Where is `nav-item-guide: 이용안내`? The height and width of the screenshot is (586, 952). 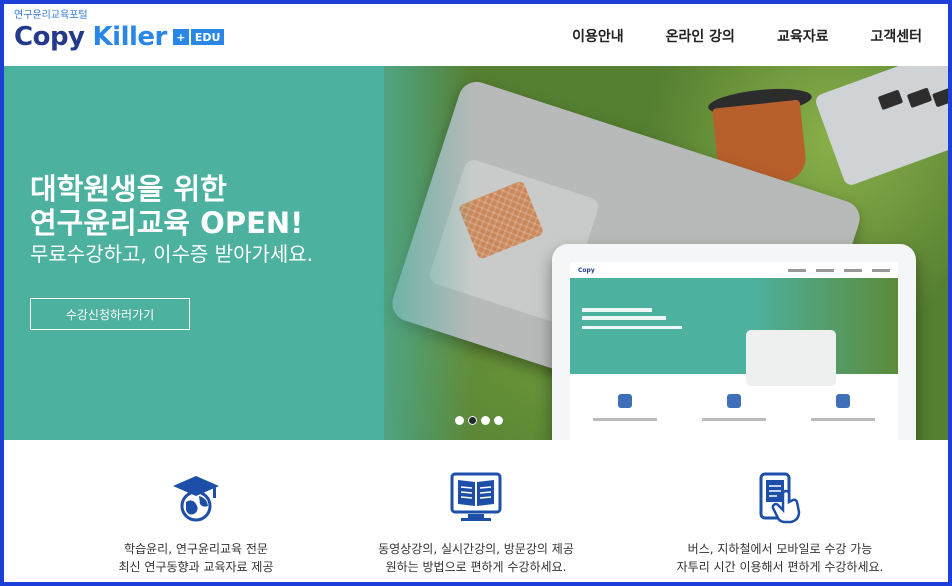 nav-item-guide: 이용안내 is located at coordinates (598, 36).